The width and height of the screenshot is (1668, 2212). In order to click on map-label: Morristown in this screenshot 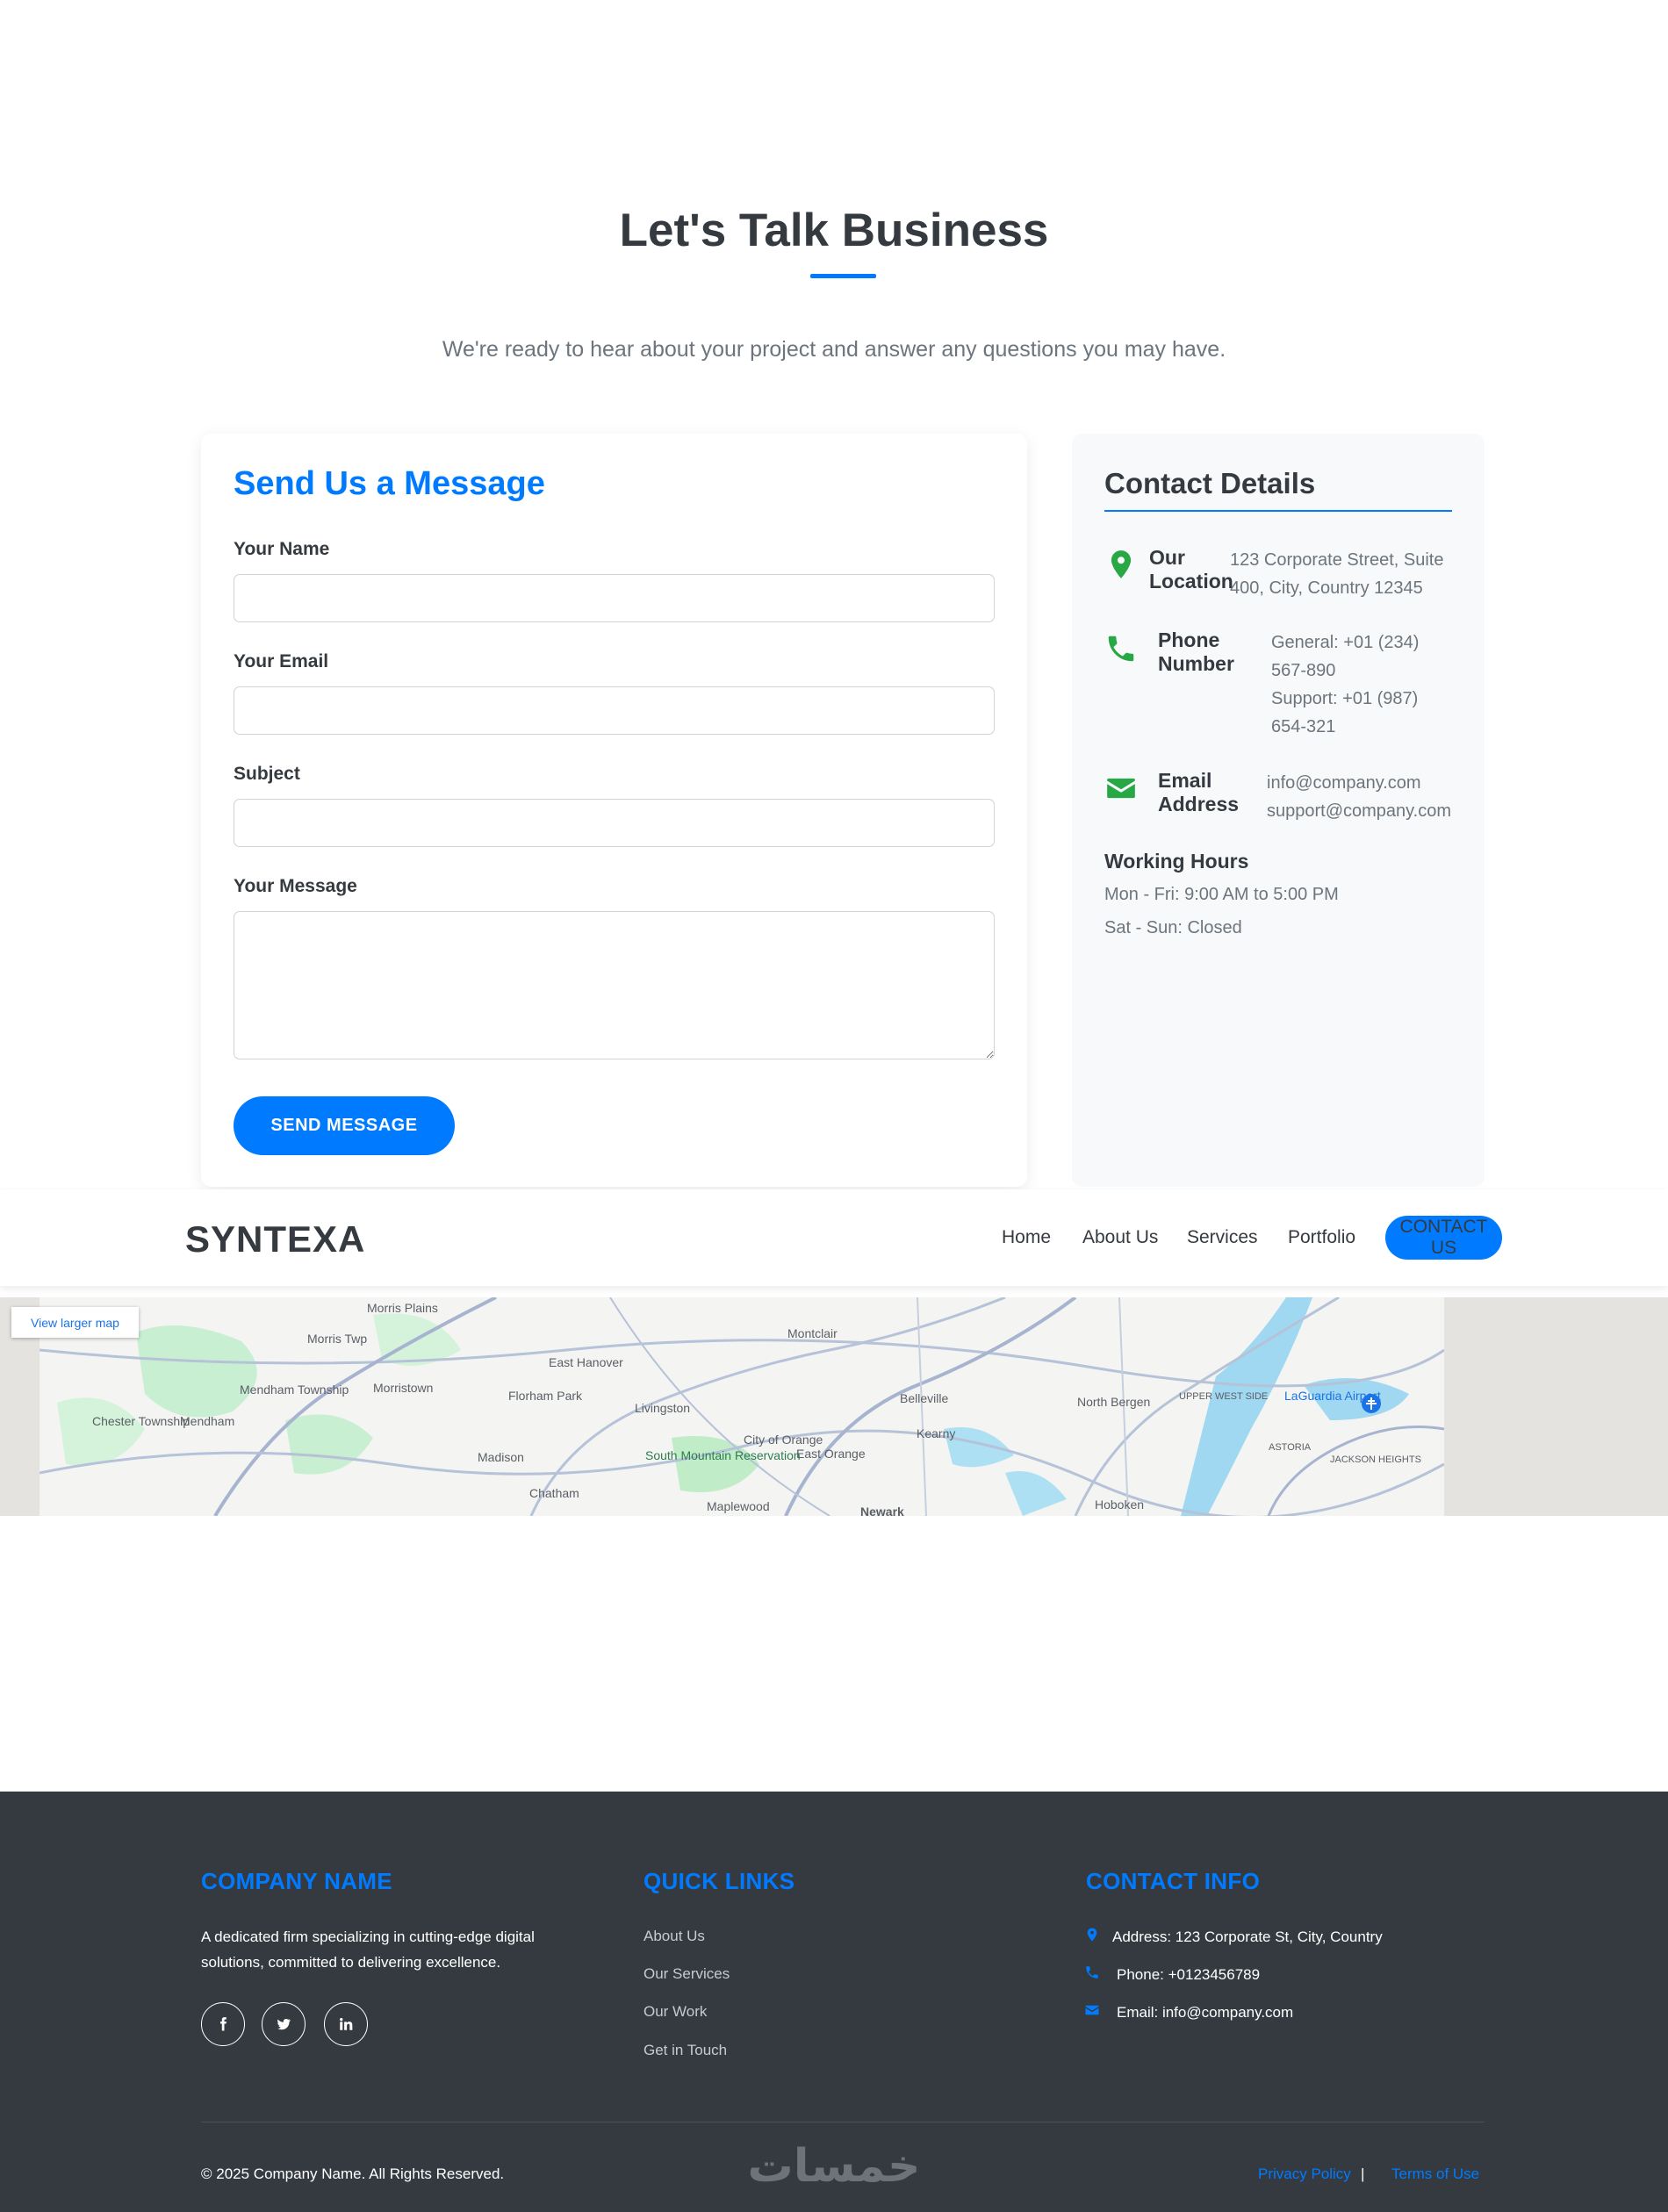, I will do `click(403, 1388)`.